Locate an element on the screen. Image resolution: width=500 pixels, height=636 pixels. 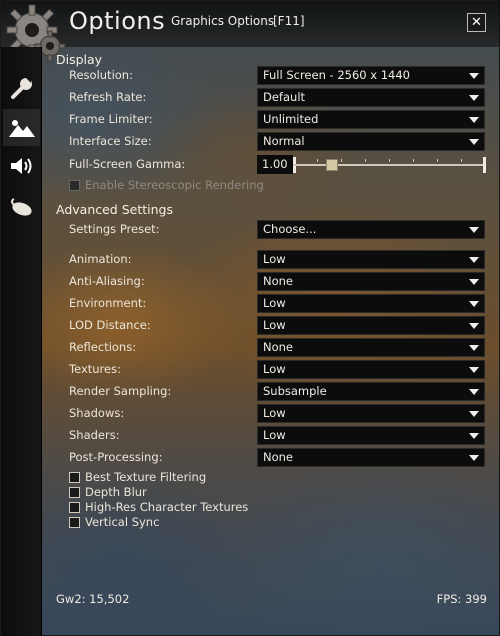
shaders-label: Shaders: is located at coordinates (94, 435).